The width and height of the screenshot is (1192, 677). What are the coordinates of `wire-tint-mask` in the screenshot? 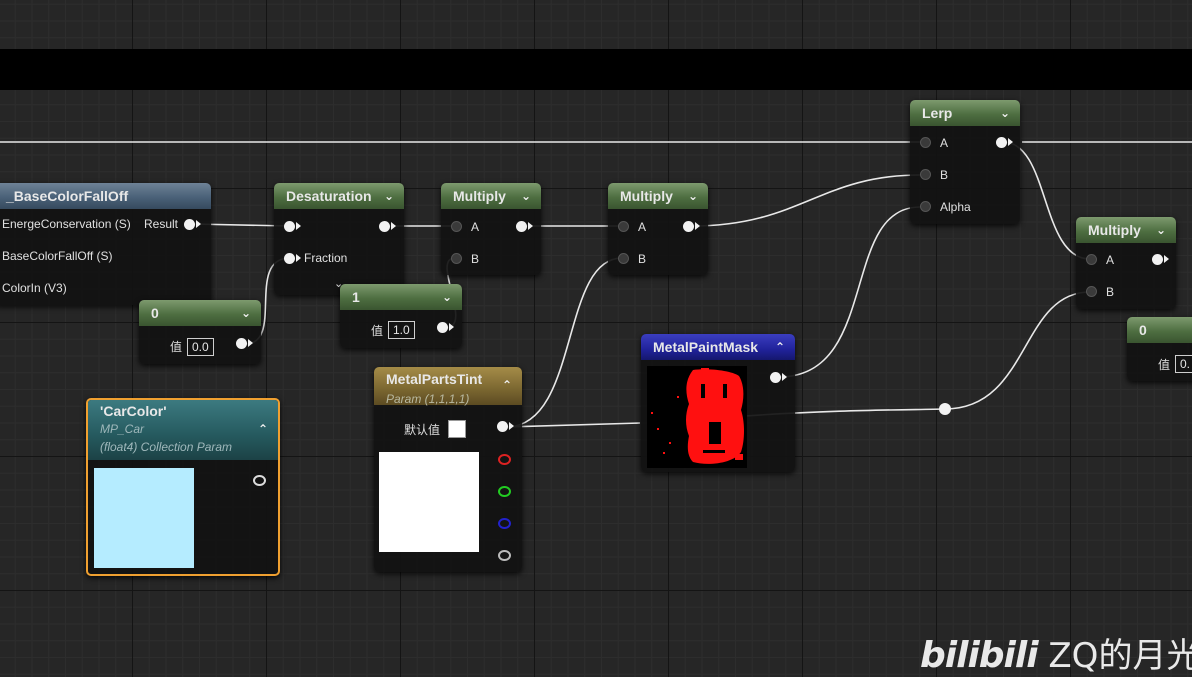 It's located at (573, 425).